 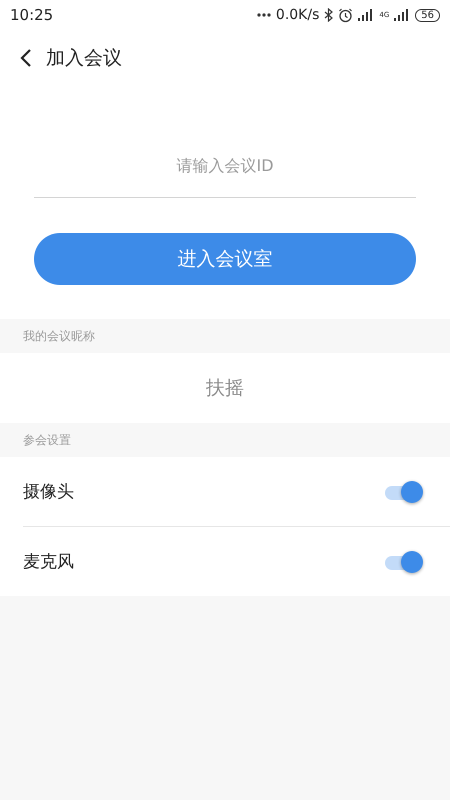 I want to click on setting-label: 摄像头, so click(x=48, y=492).